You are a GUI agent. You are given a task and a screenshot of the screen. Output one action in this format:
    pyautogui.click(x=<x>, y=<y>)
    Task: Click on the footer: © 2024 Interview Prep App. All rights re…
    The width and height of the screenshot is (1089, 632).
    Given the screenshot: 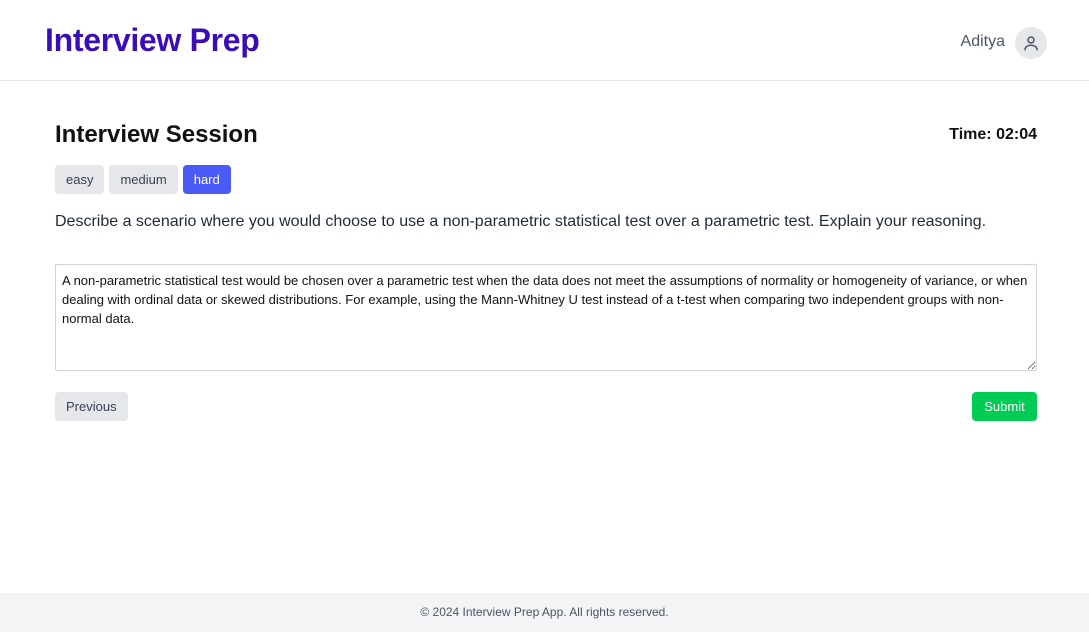 What is the action you would take?
    pyautogui.click(x=544, y=612)
    